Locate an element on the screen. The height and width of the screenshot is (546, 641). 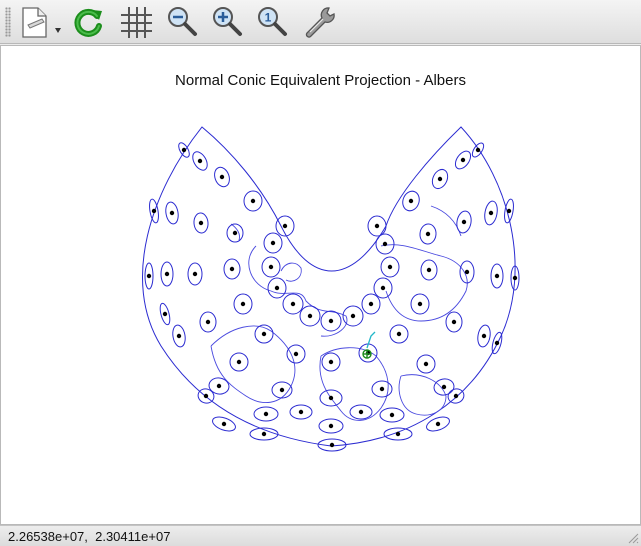
chevron-down-icon is located at coordinates (58, 30).